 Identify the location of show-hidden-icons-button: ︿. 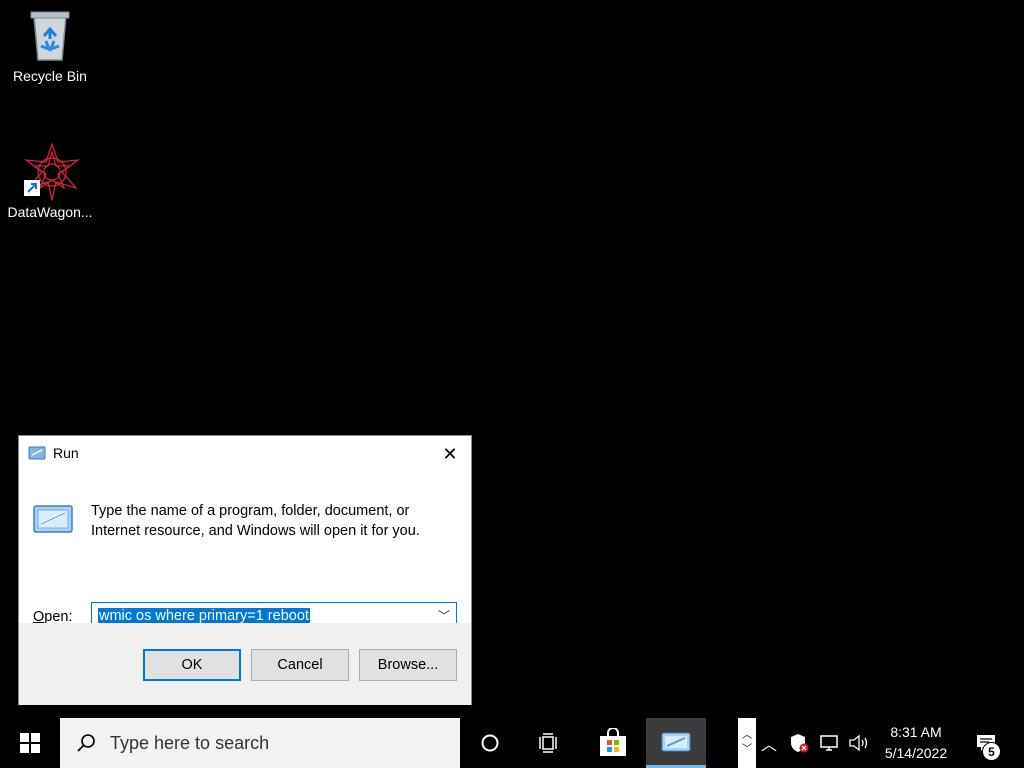
(769, 743).